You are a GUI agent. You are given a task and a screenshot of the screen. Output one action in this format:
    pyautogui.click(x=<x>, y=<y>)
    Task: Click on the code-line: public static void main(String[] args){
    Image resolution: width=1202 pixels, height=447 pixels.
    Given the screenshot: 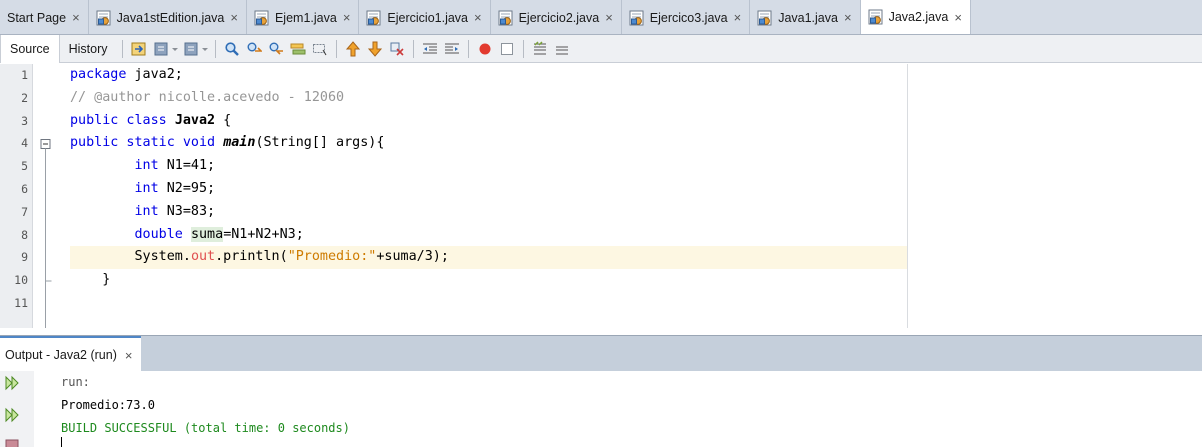 What is the action you would take?
    pyautogui.click(x=227, y=143)
    